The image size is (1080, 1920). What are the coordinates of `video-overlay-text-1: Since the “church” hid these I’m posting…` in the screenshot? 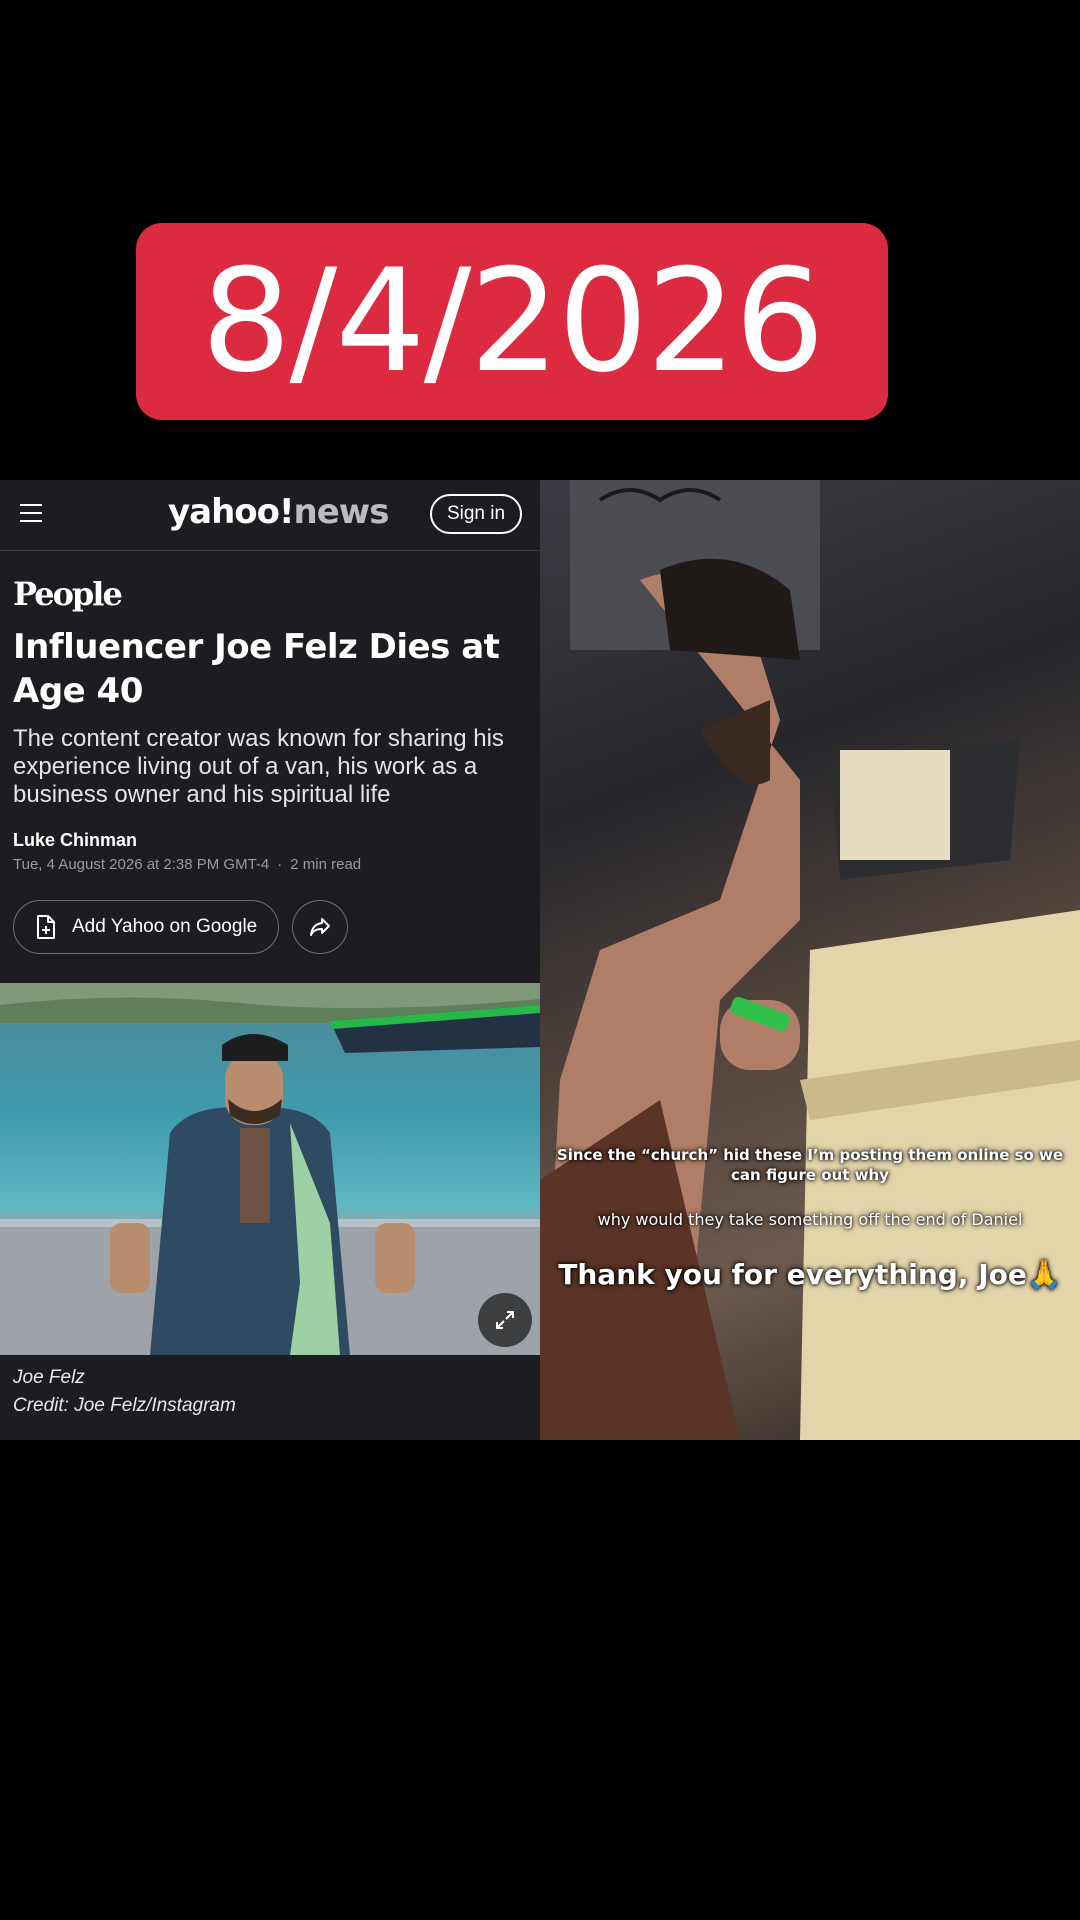 It's located at (810, 1165).